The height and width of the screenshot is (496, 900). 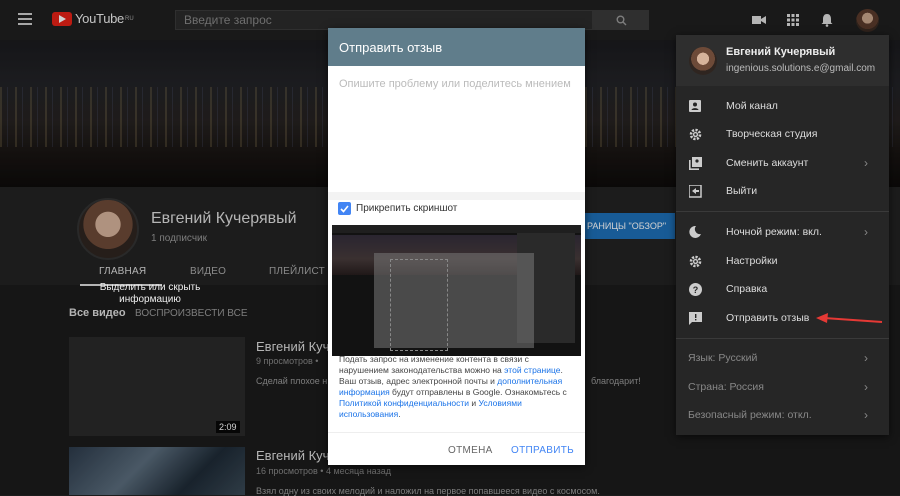 What do you see at coordinates (532, 370) in the screenshot?
I see `legal-removal-link: этой странице` at bounding box center [532, 370].